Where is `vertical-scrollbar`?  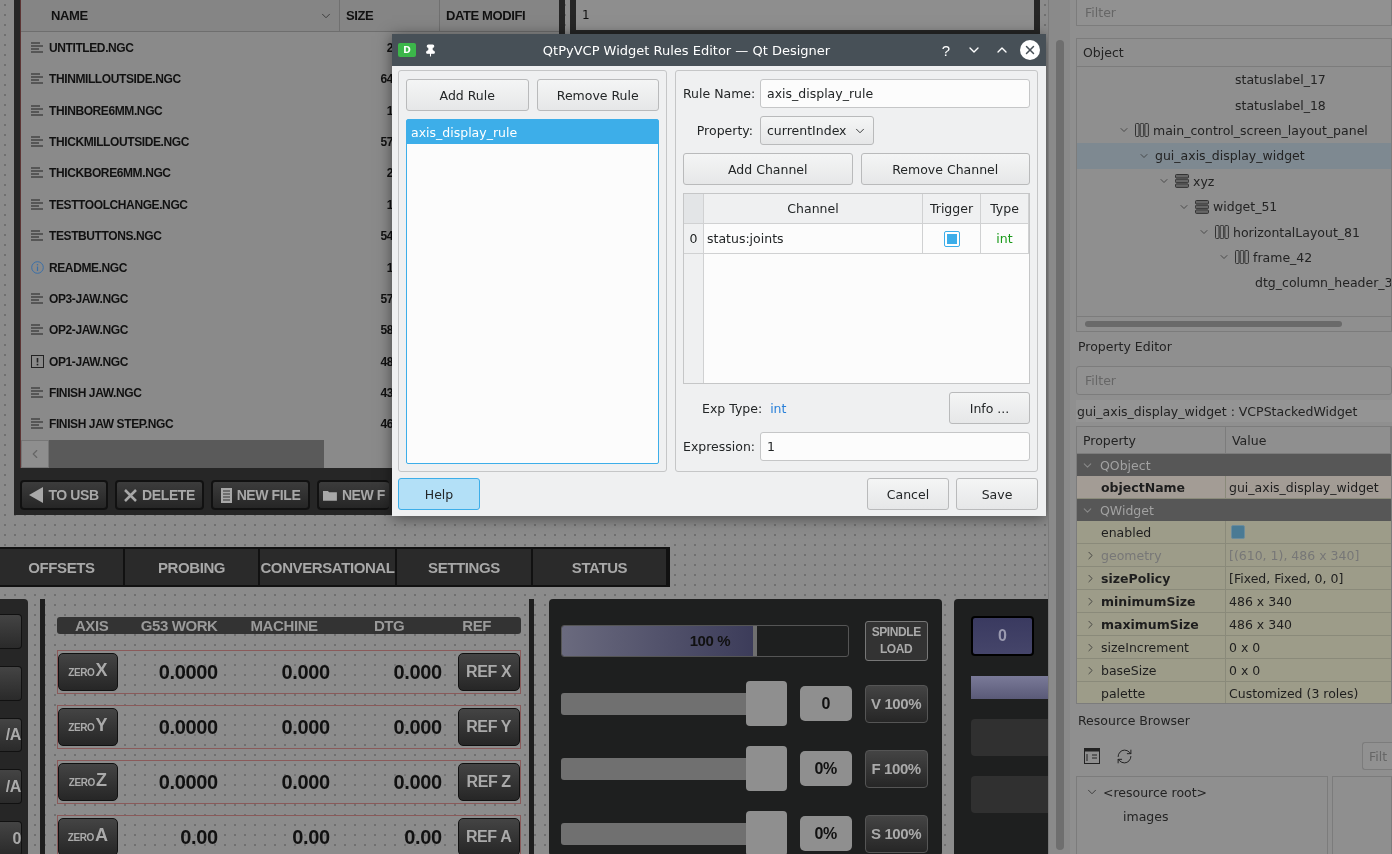
vertical-scrollbar is located at coordinates (1059, 427).